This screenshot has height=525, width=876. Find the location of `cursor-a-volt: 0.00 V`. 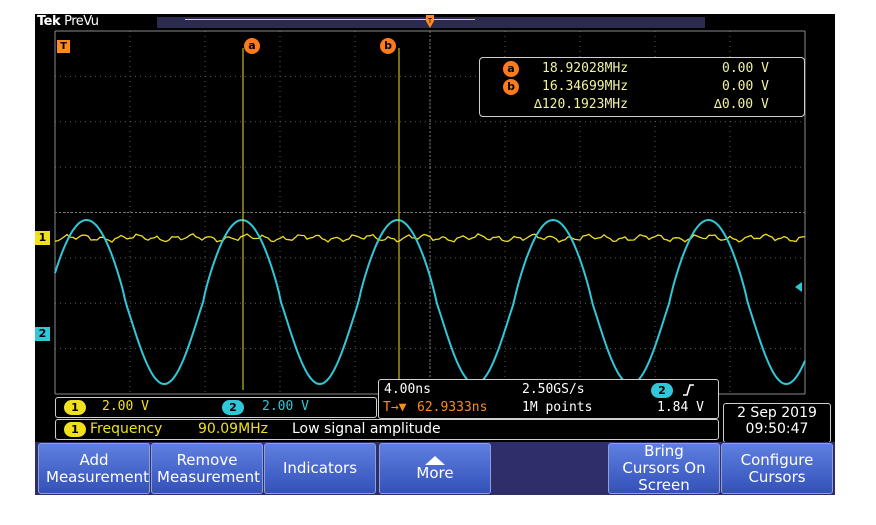

cursor-a-volt: 0.00 V is located at coordinates (745, 68).